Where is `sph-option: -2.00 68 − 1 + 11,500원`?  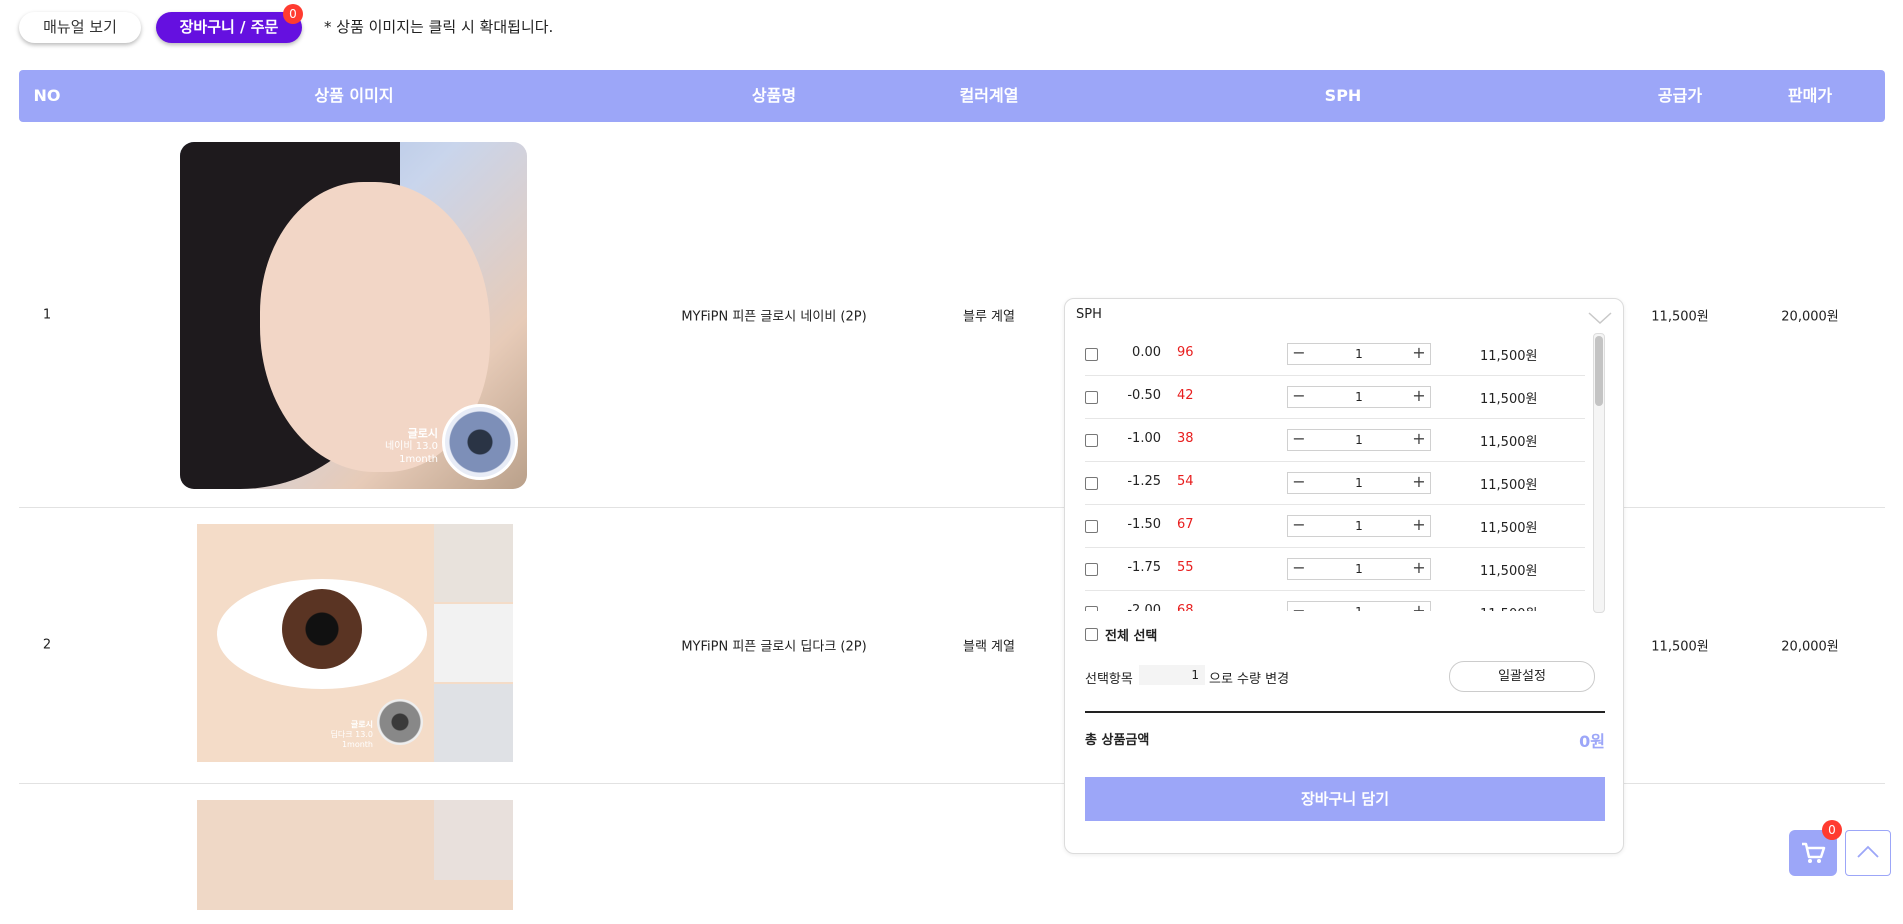
sph-option: -2.00 68 − 1 + 11,500원 is located at coordinates (1335, 601).